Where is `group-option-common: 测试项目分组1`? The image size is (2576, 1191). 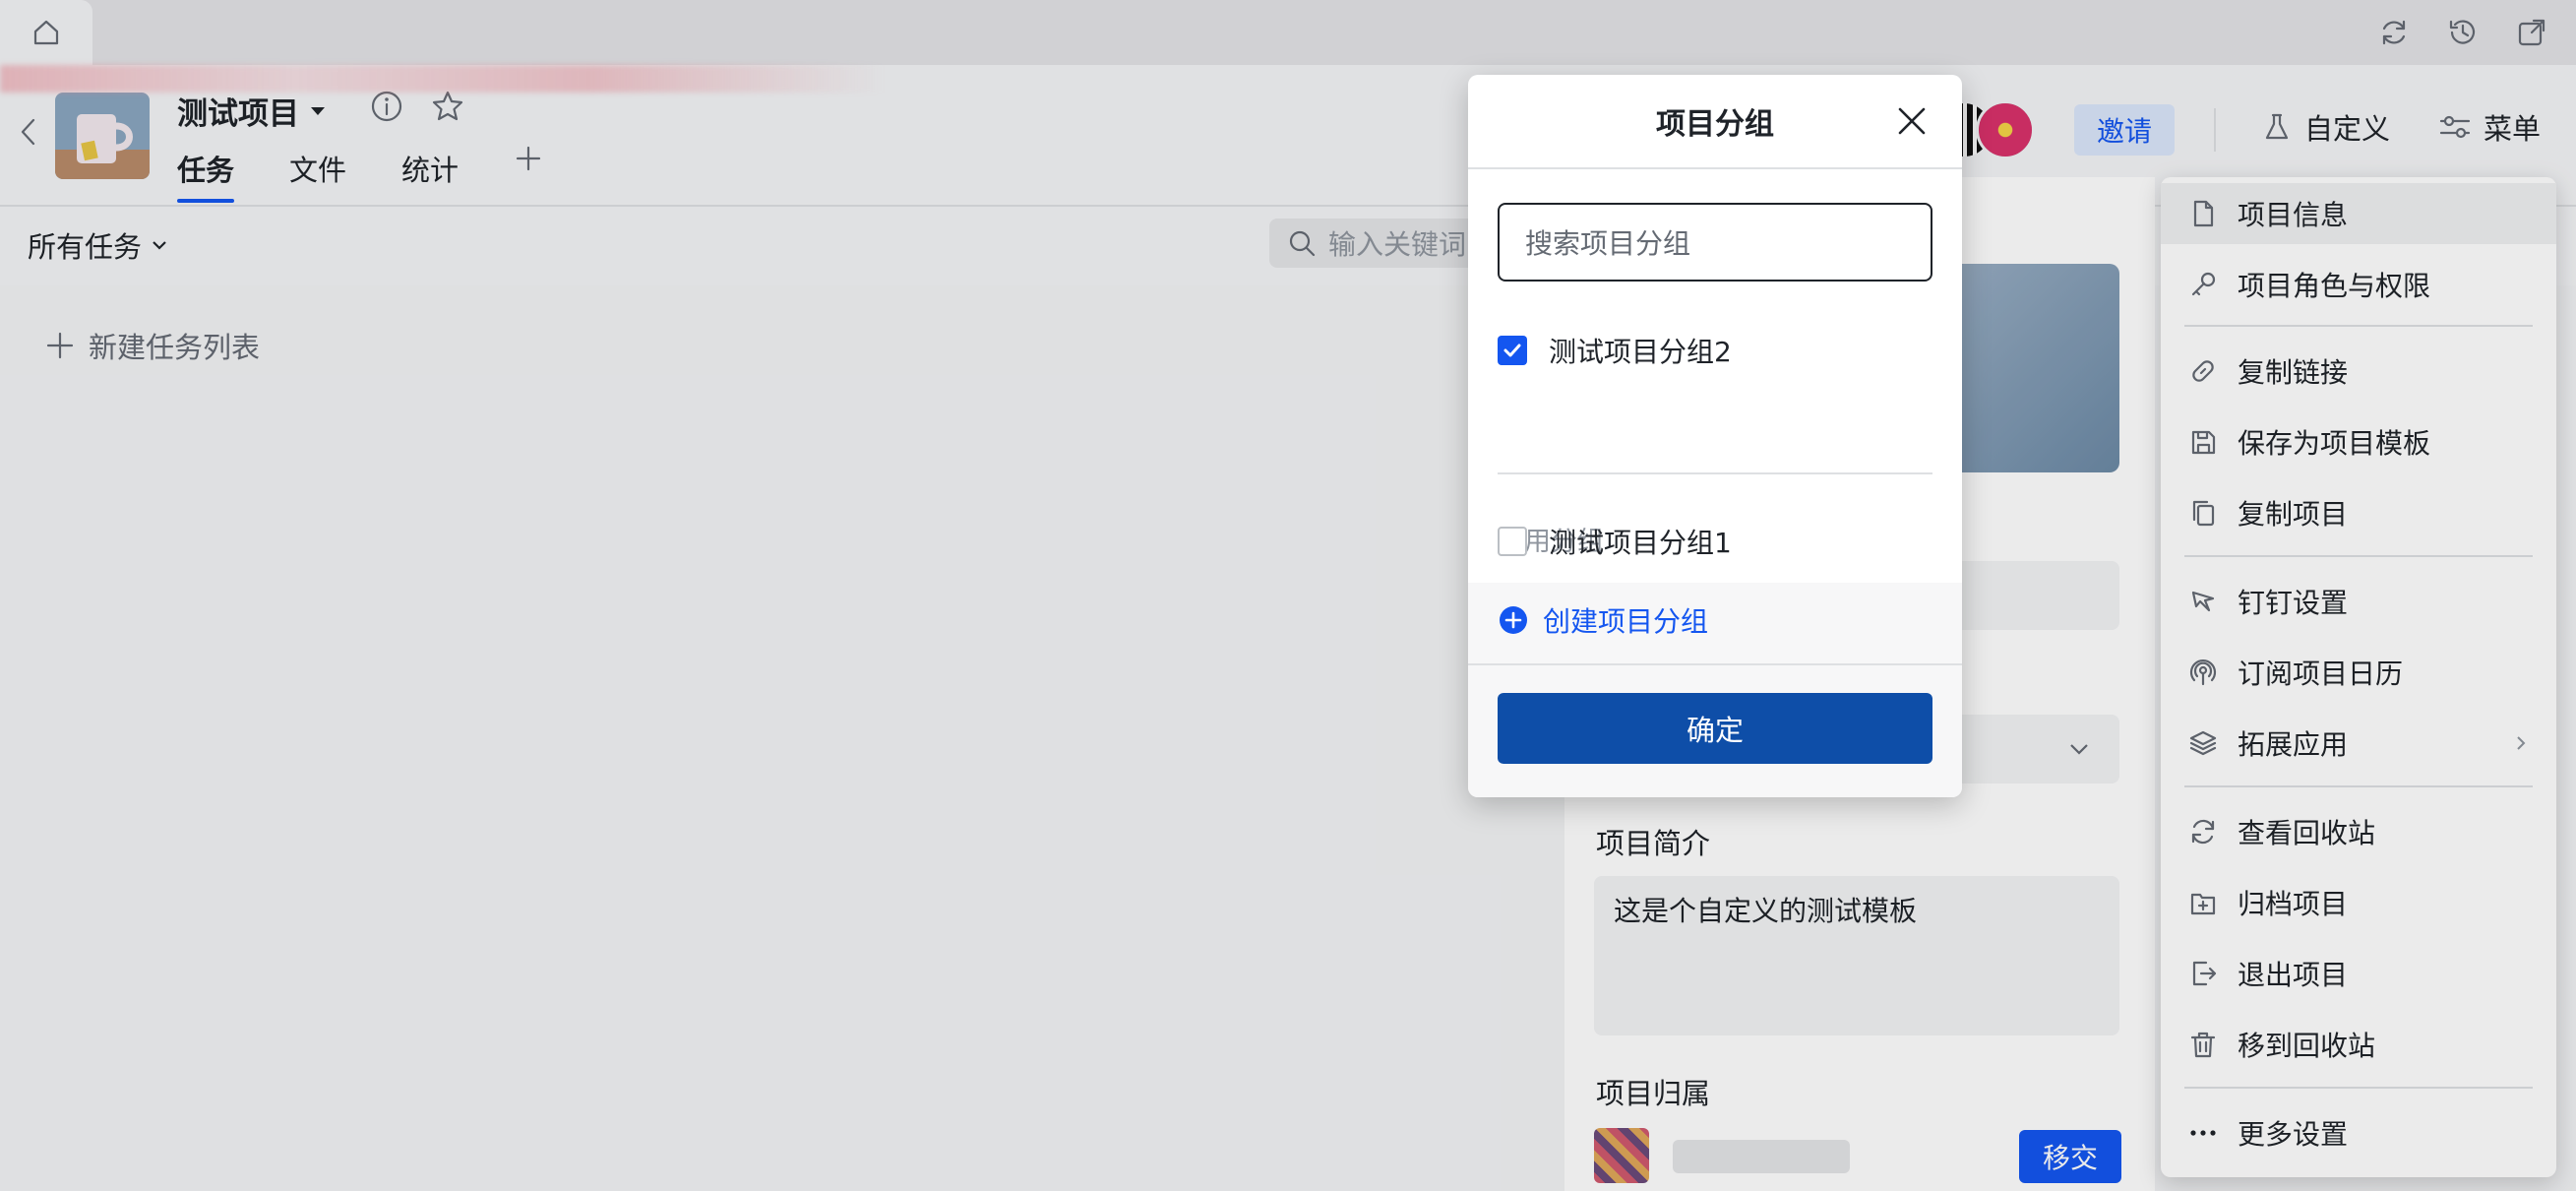
group-option-common: 测试项目分组1 is located at coordinates (1615, 541).